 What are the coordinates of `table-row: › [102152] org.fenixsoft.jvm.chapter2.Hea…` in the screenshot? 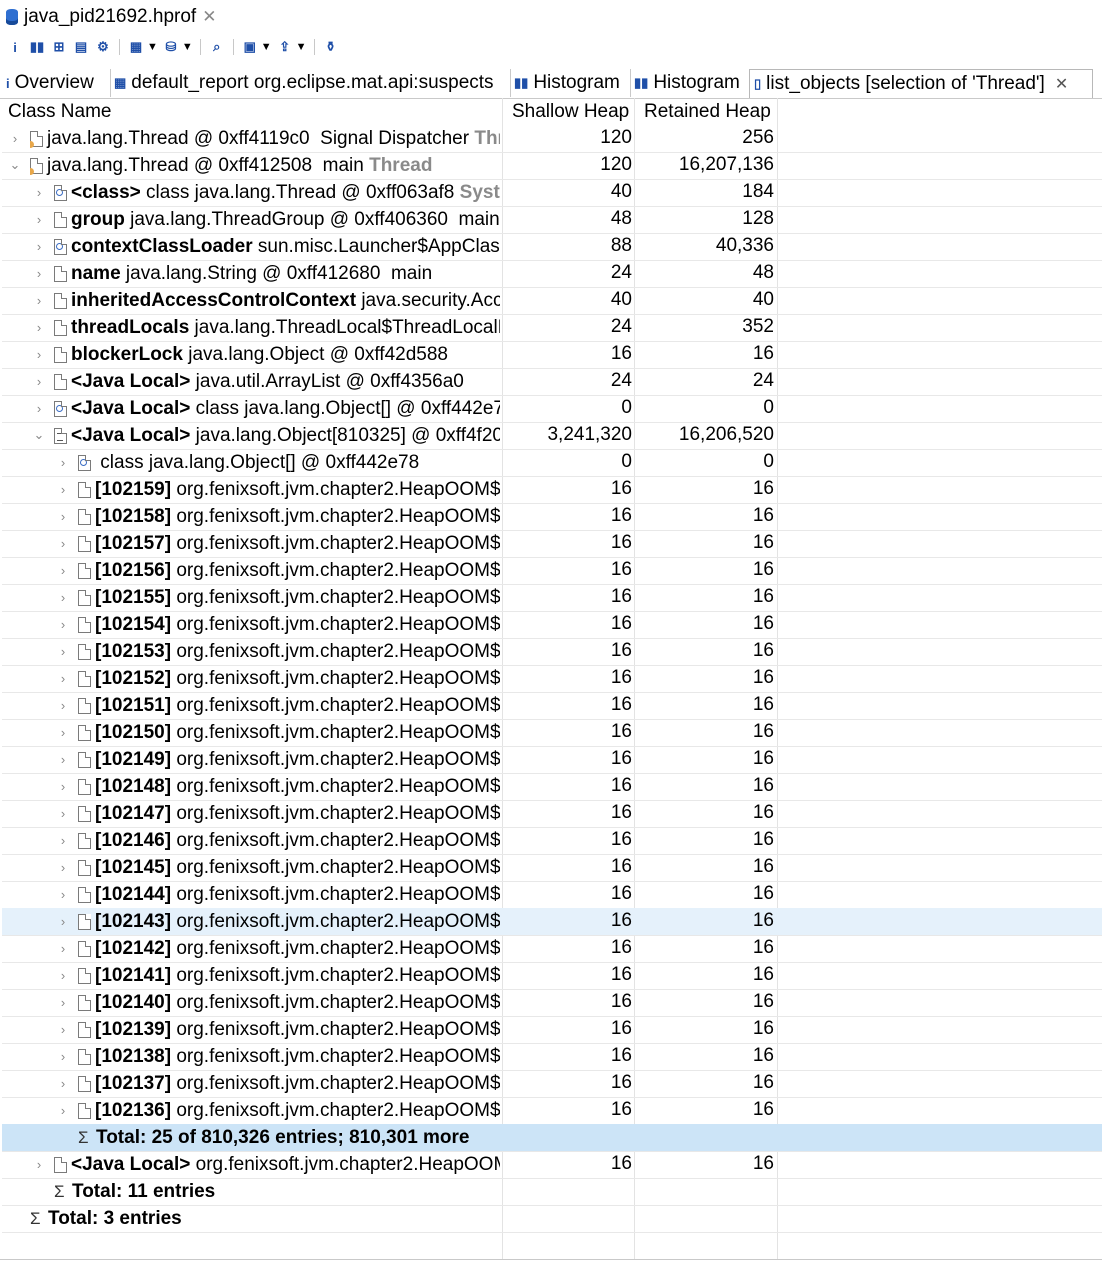 It's located at (552, 679).